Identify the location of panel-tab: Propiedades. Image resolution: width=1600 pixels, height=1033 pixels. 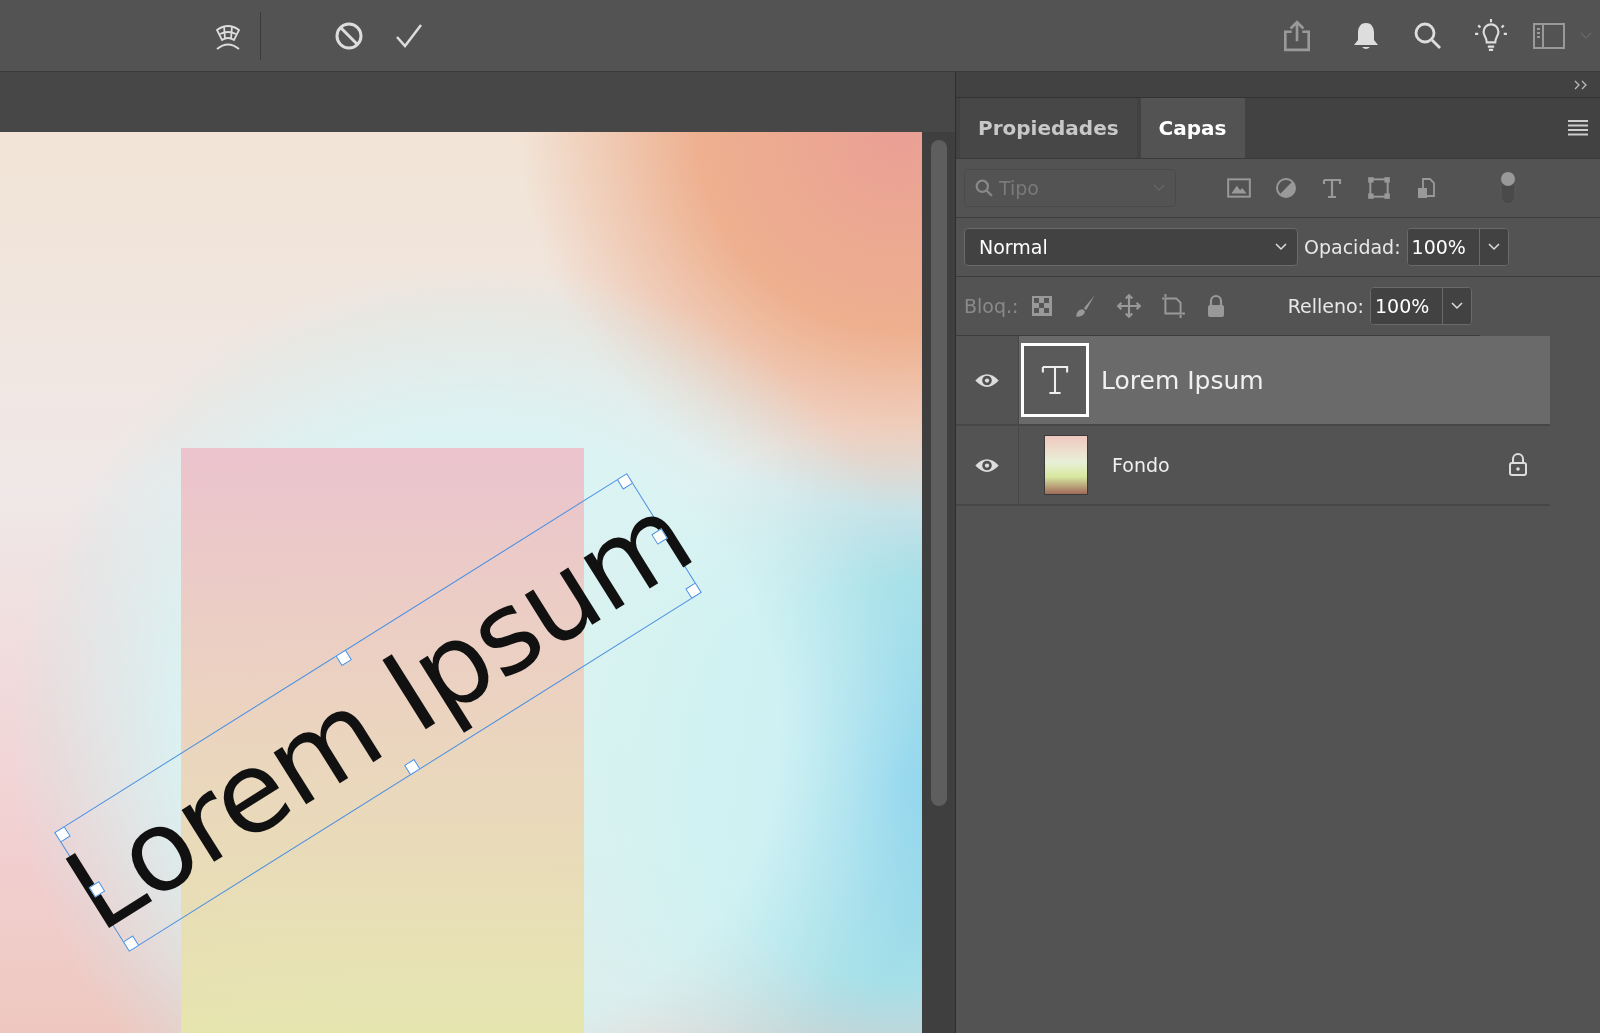
(1048, 128).